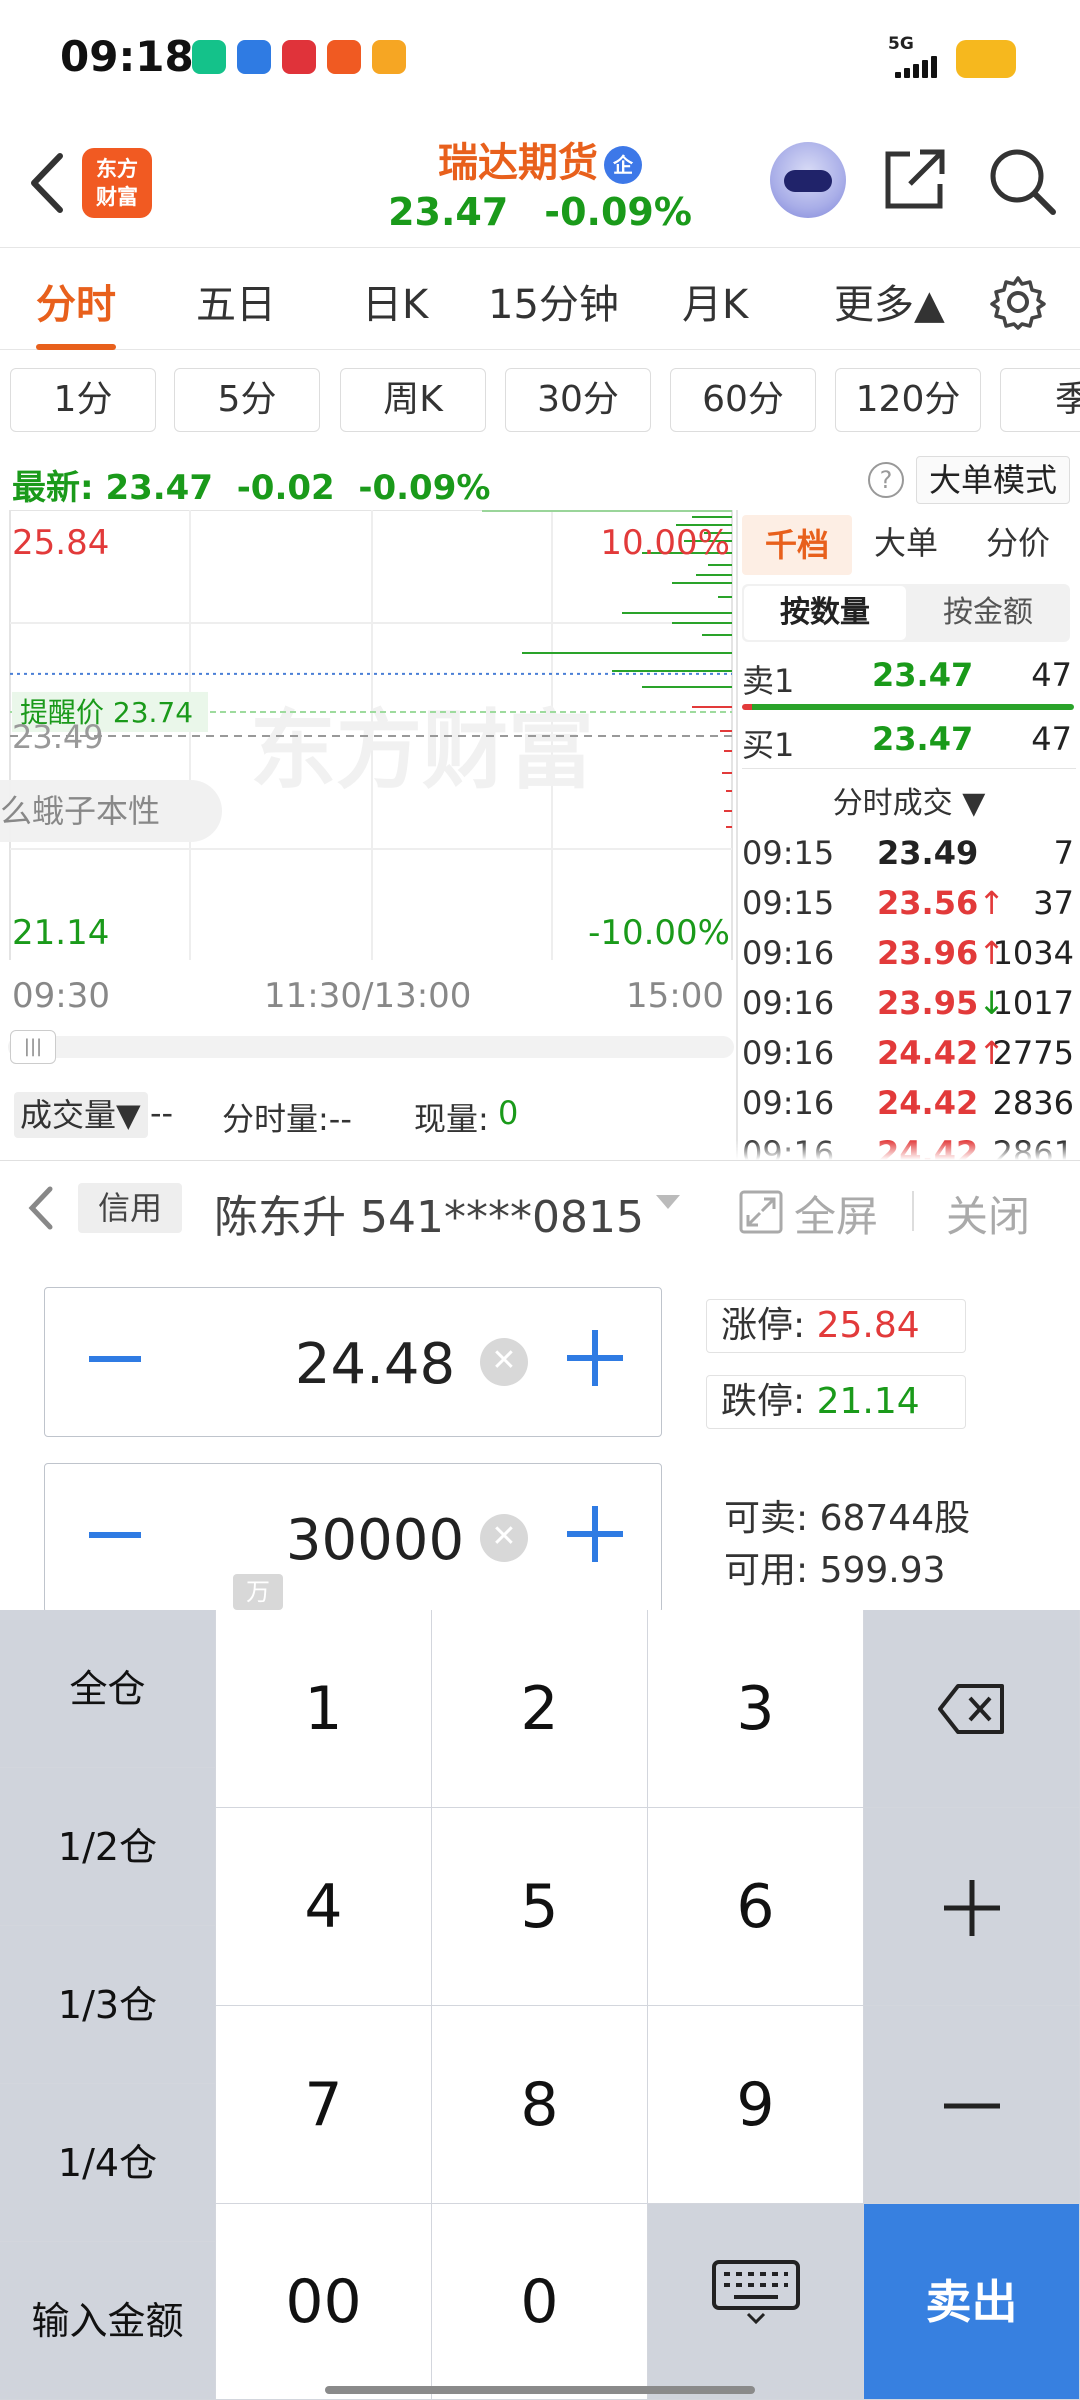 The image size is (1080, 2400). I want to click on key-7: 7, so click(324, 2105).